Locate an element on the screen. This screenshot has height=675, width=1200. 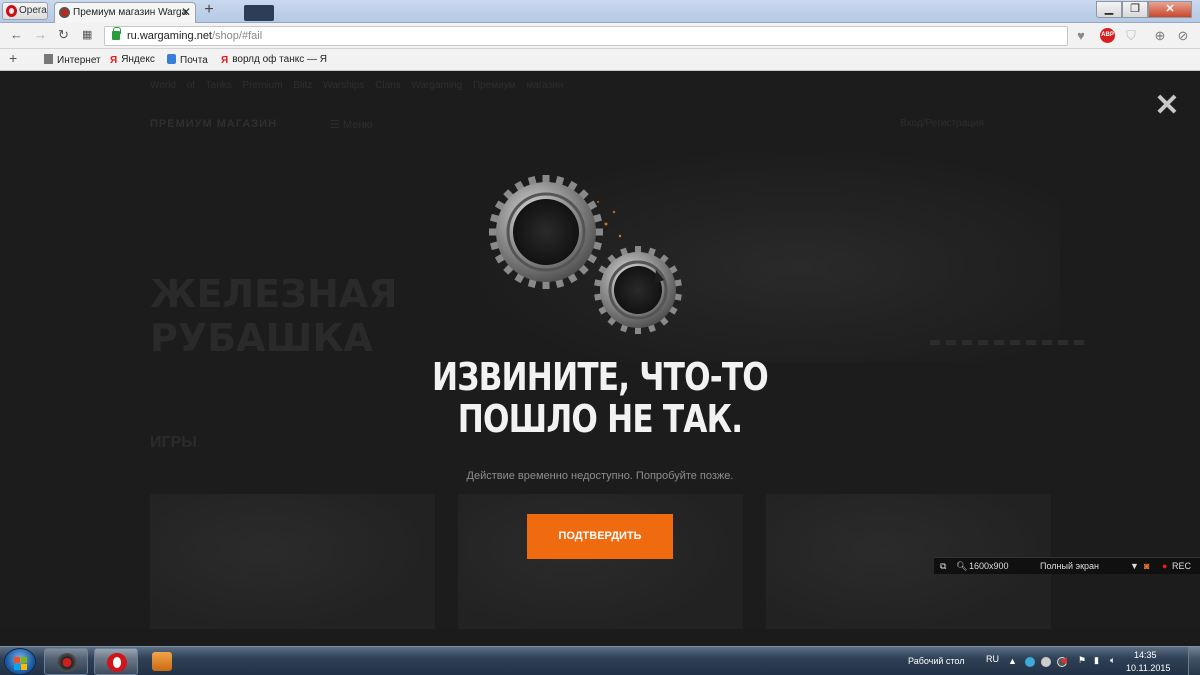
opera-menu-label: Opera is located at coordinates (33, 10).